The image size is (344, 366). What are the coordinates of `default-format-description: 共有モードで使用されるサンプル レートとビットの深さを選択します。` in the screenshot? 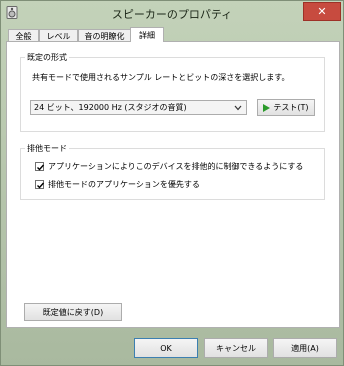 It's located at (161, 77).